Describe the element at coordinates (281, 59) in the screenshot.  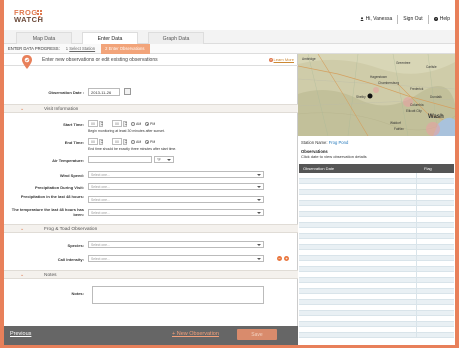
I see `learn-more-link: ? Learn More` at that location.